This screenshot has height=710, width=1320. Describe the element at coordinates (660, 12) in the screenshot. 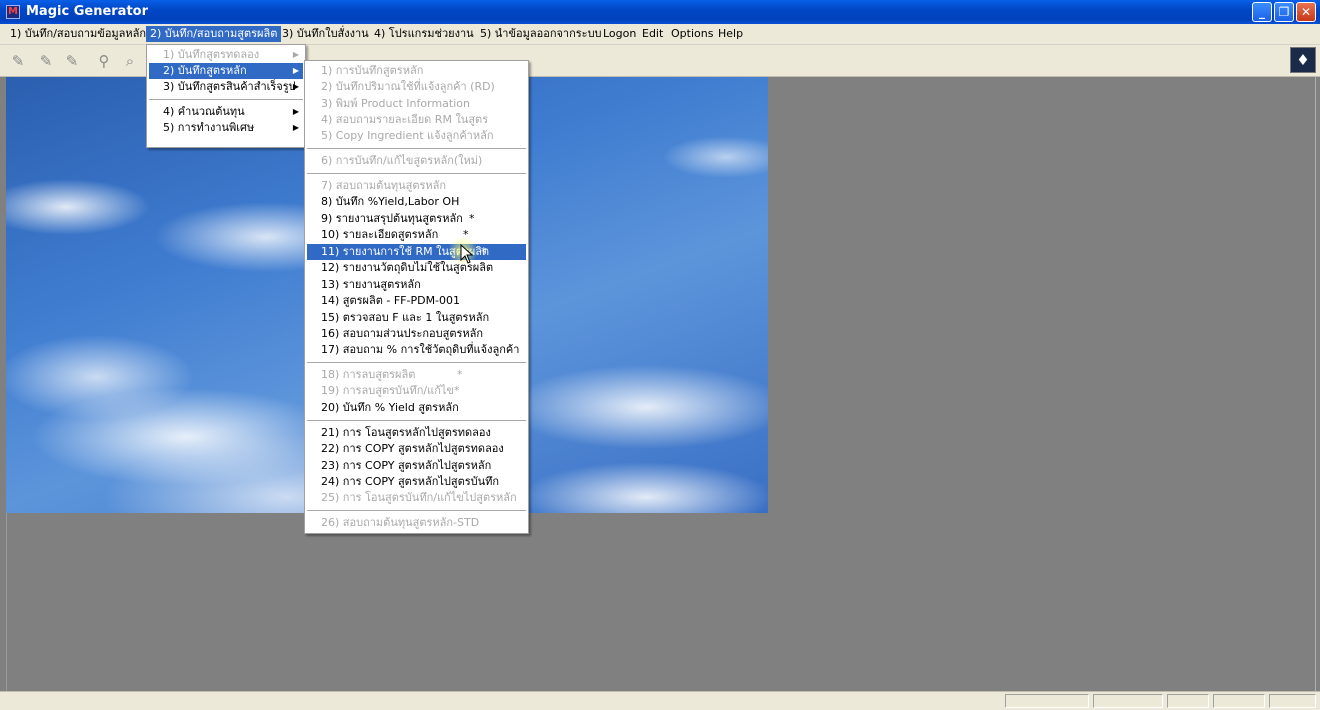

I see `title-bar: M Magic Generator _ ❐ ✕` at that location.